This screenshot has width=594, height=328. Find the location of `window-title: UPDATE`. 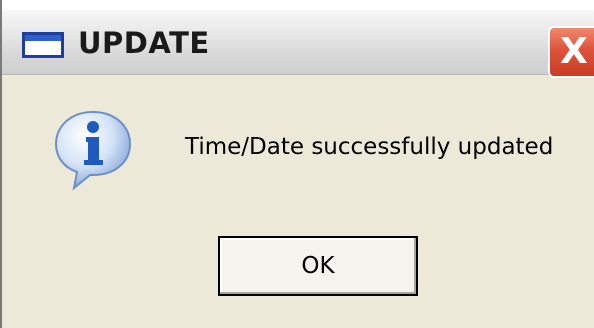

window-title: UPDATE is located at coordinates (144, 43).